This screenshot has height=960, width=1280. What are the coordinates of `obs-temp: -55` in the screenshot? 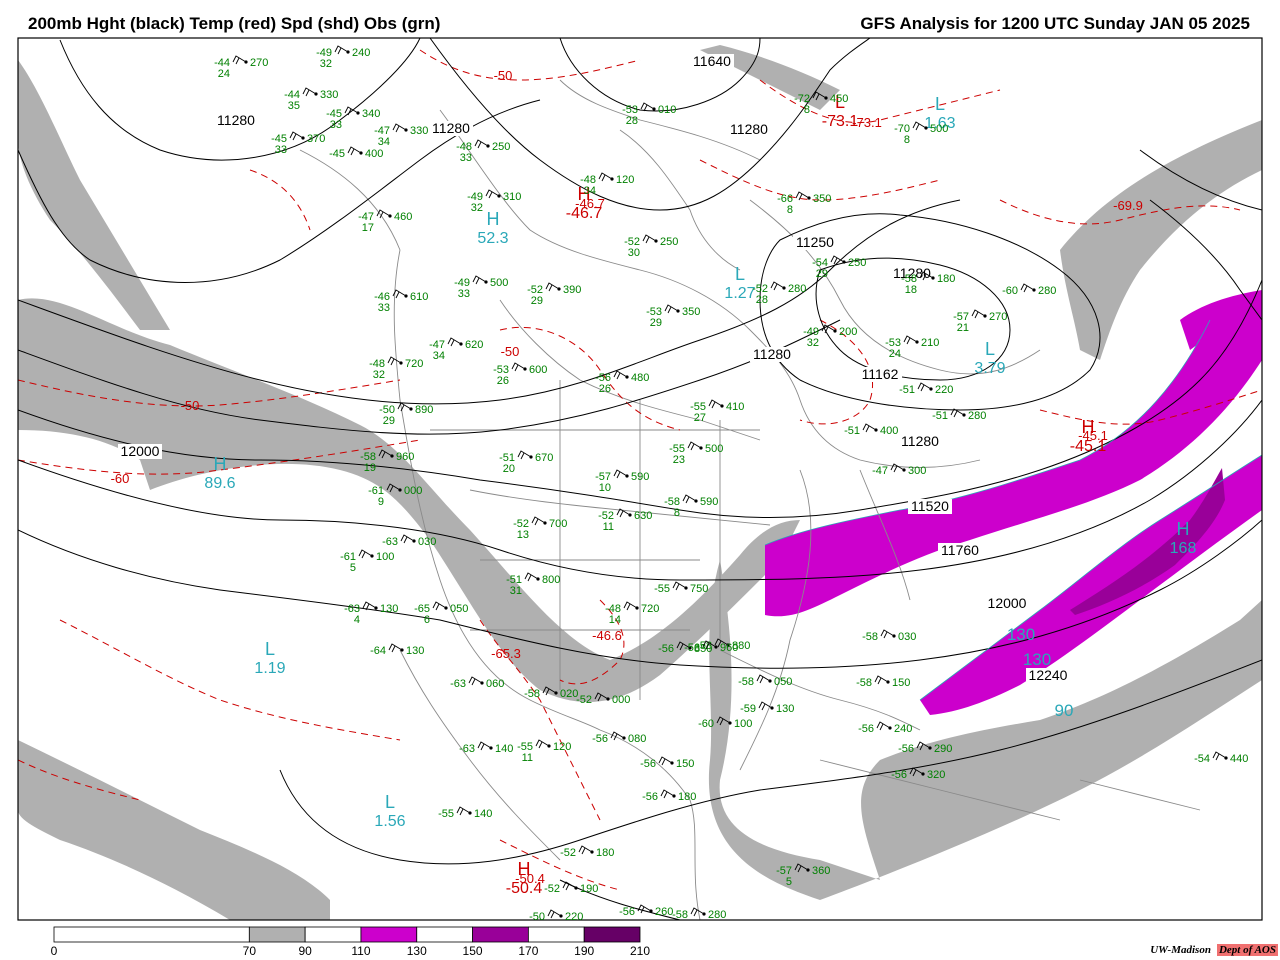 It's located at (446, 814).